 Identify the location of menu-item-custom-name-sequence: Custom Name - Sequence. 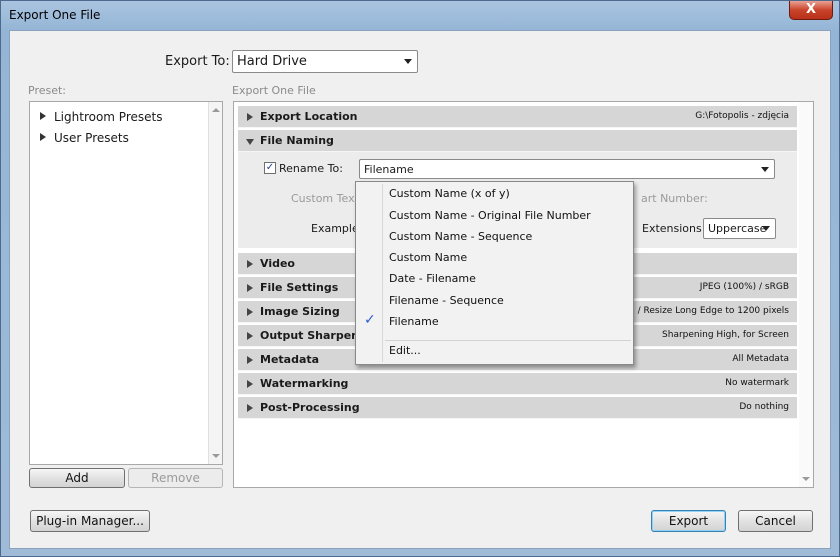
(460, 236).